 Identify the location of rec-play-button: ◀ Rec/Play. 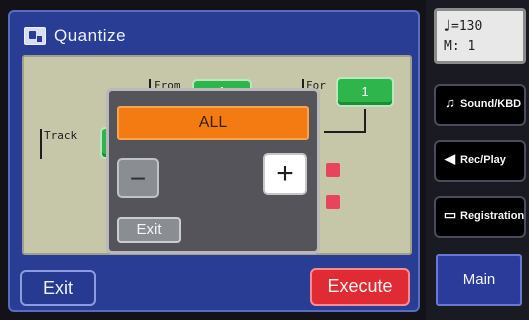
(480, 161).